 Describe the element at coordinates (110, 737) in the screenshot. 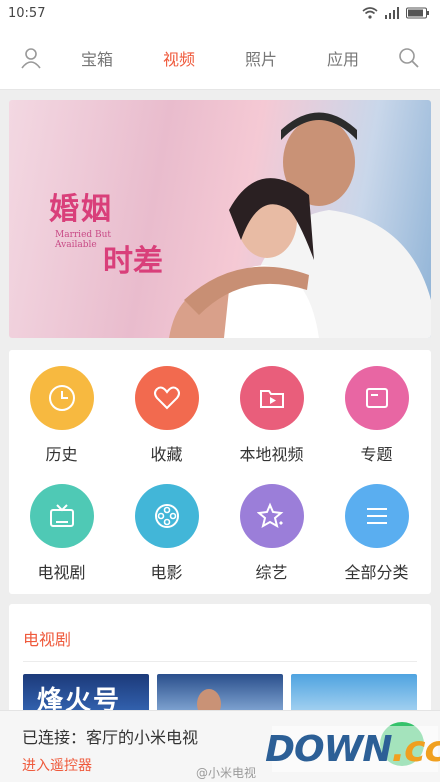

I see `connection-status: 已连接：客厅的小米电视` at that location.